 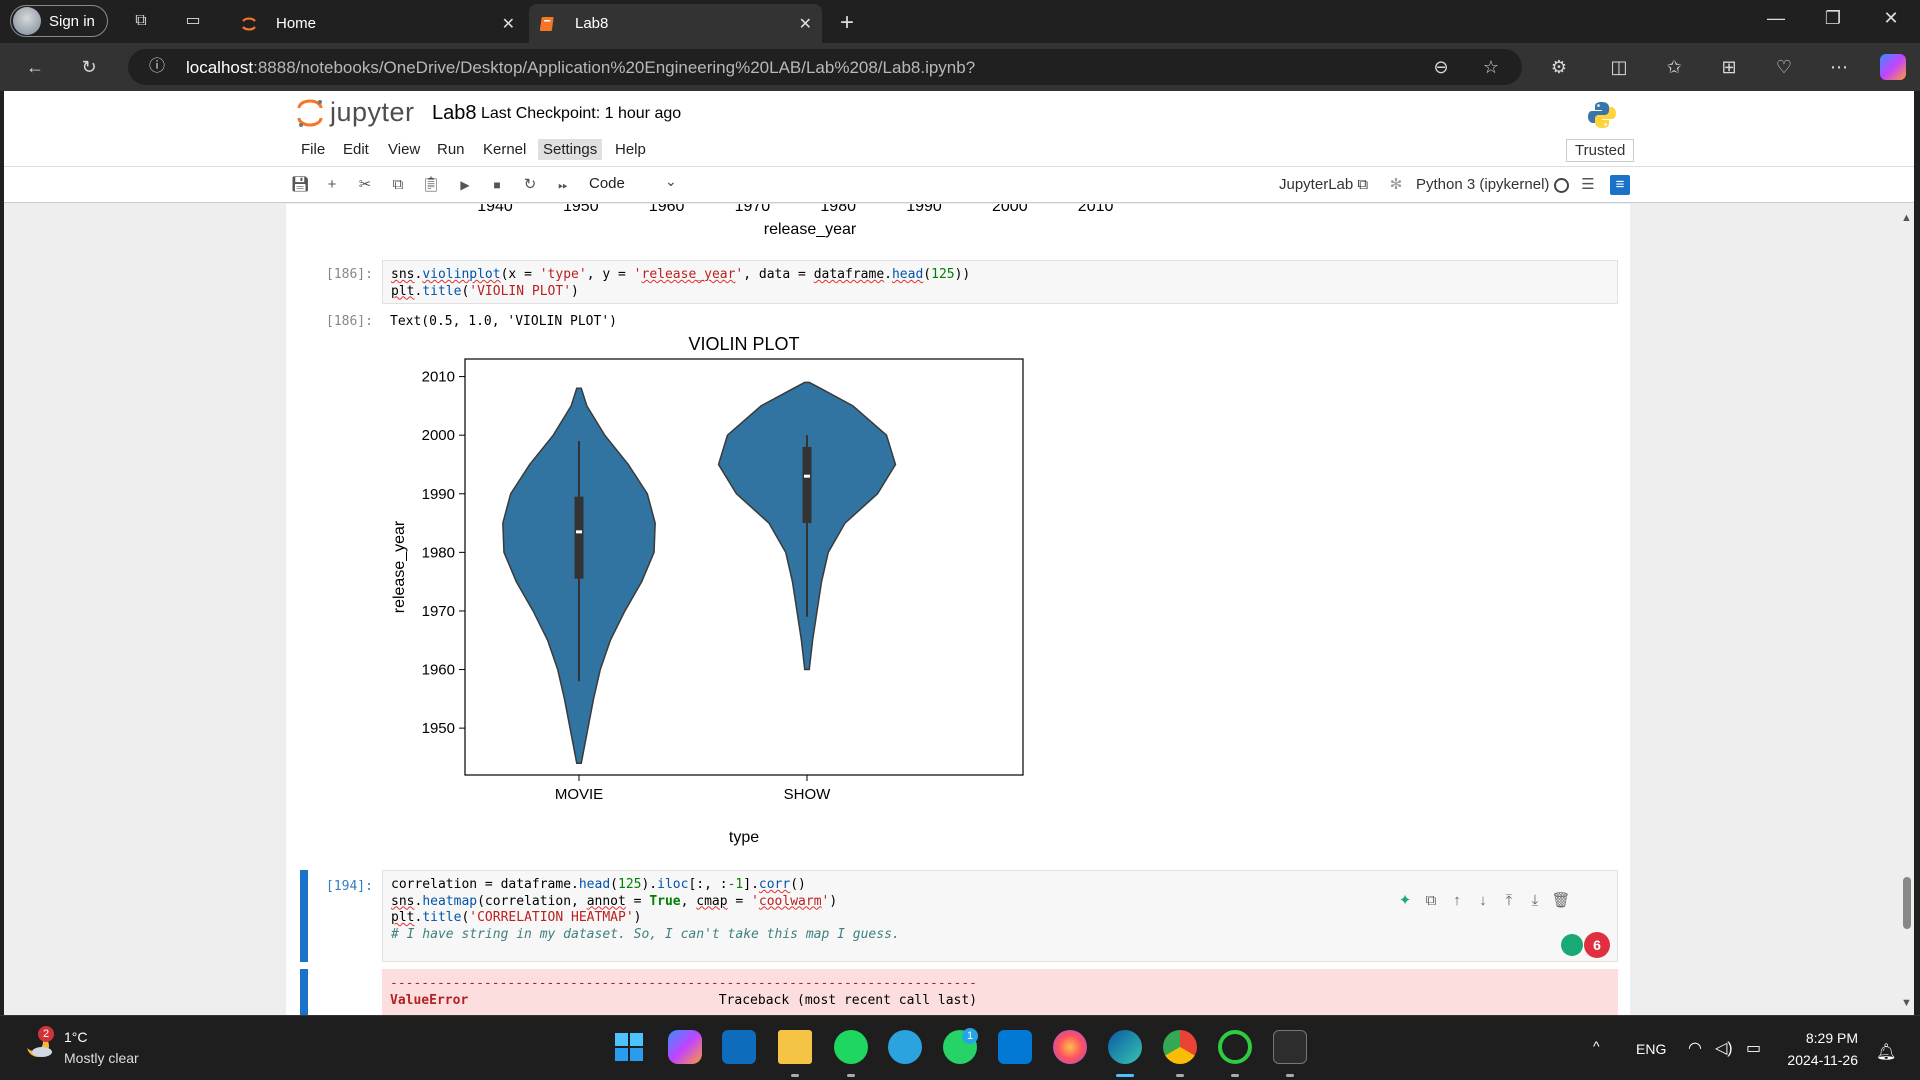 I want to click on outlook-icon, so click(x=739, y=1047).